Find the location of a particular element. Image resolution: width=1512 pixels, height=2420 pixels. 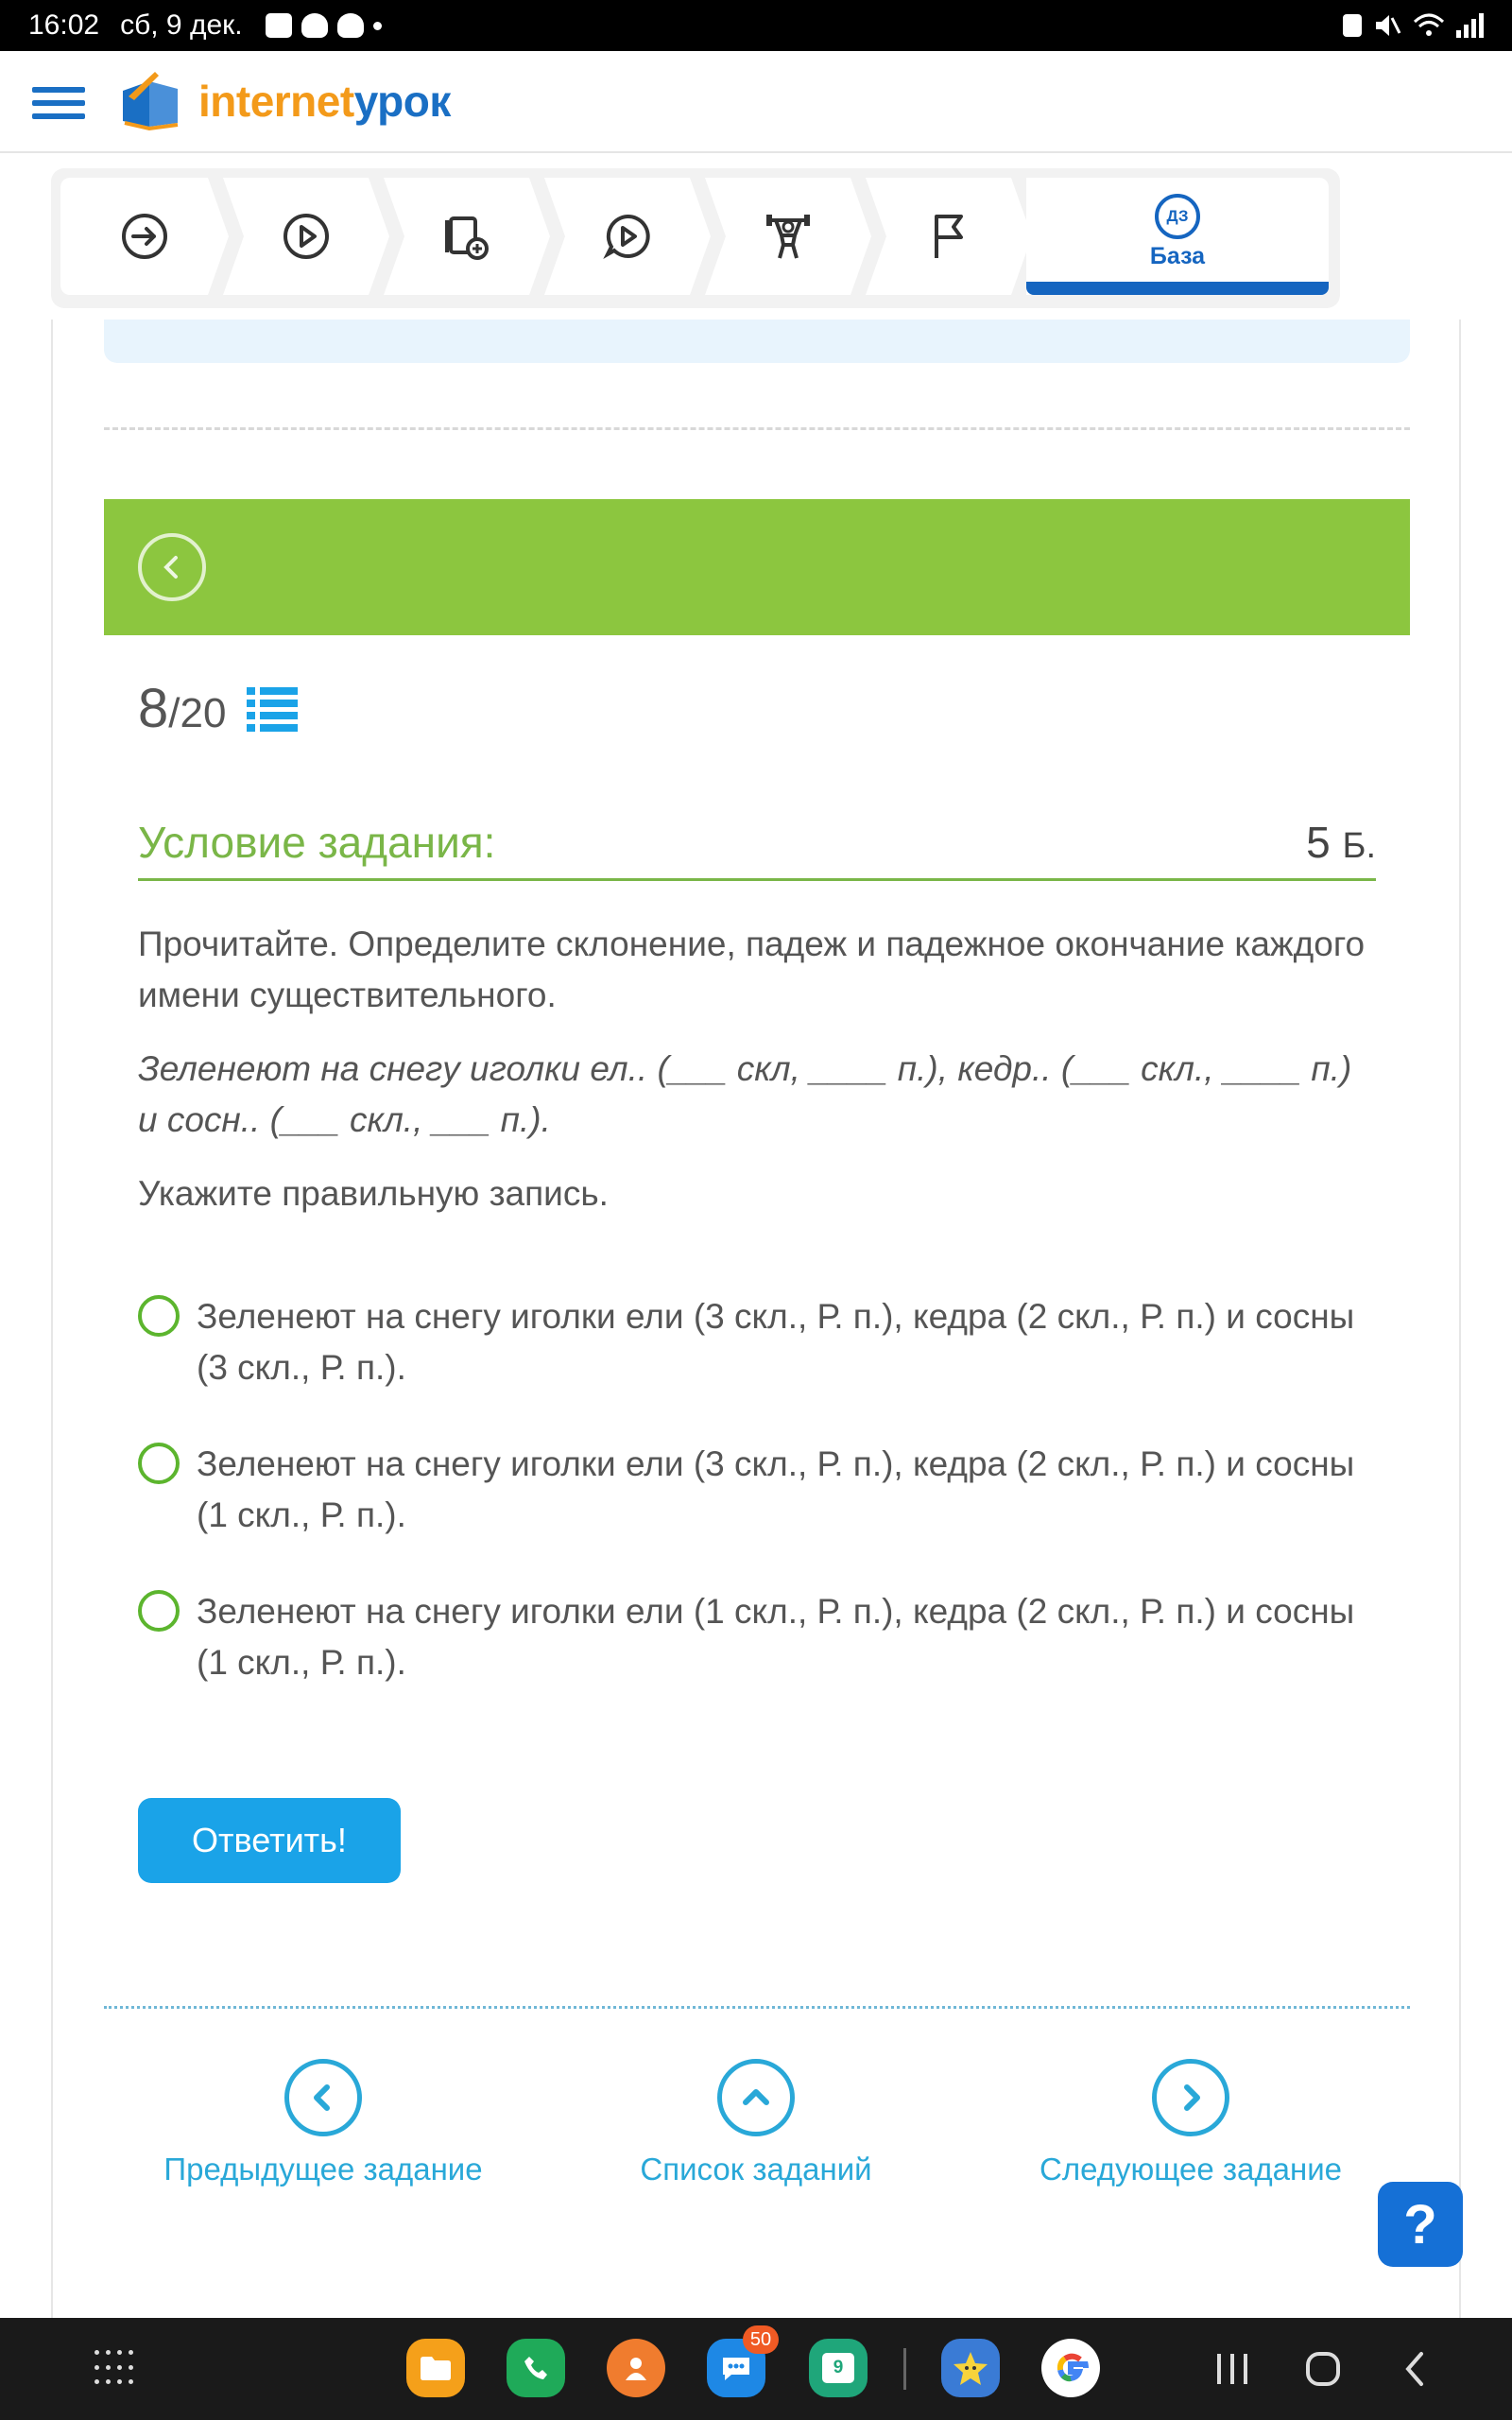

tab-homework: ДЗ База is located at coordinates (1177, 236).